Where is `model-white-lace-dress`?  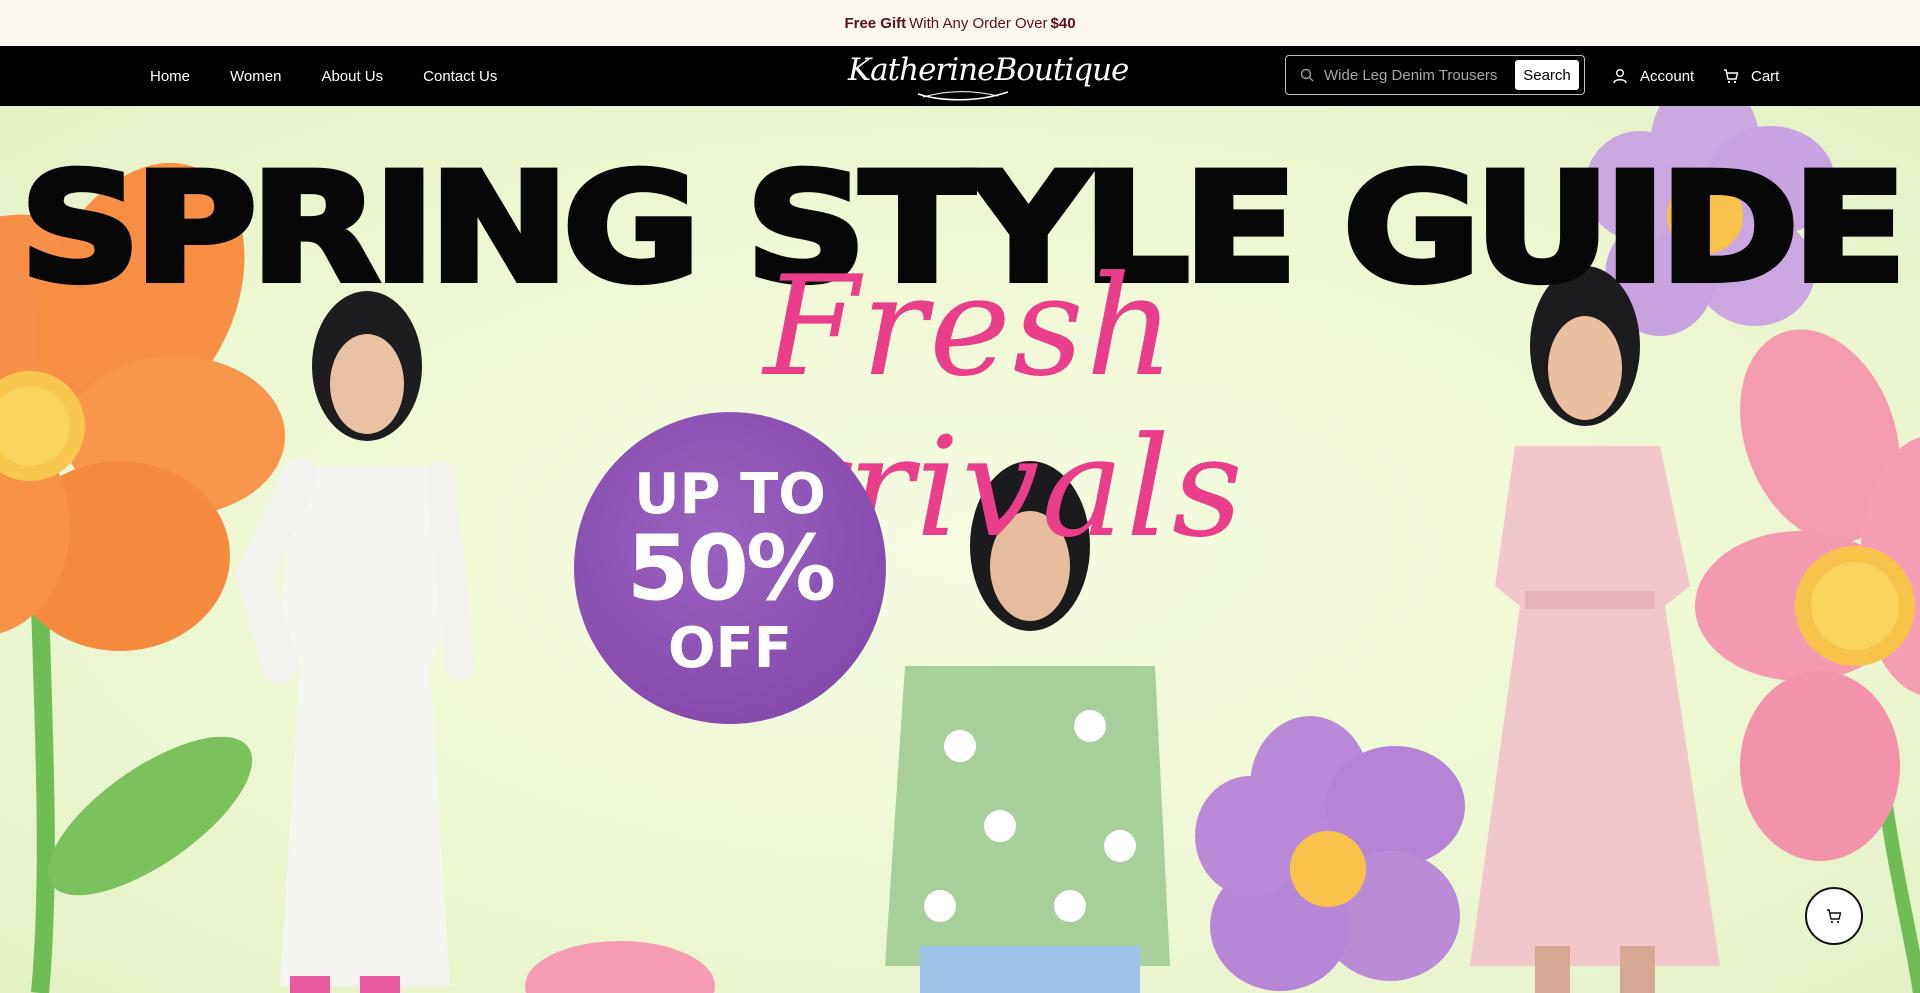
model-white-lace-dress is located at coordinates (355, 642).